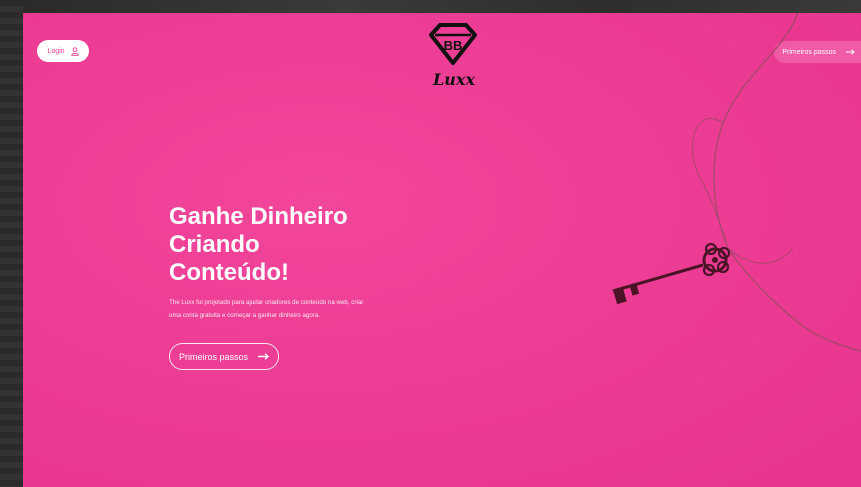 The height and width of the screenshot is (487, 861). What do you see at coordinates (56, 51) in the screenshot?
I see `login-label: Login` at bounding box center [56, 51].